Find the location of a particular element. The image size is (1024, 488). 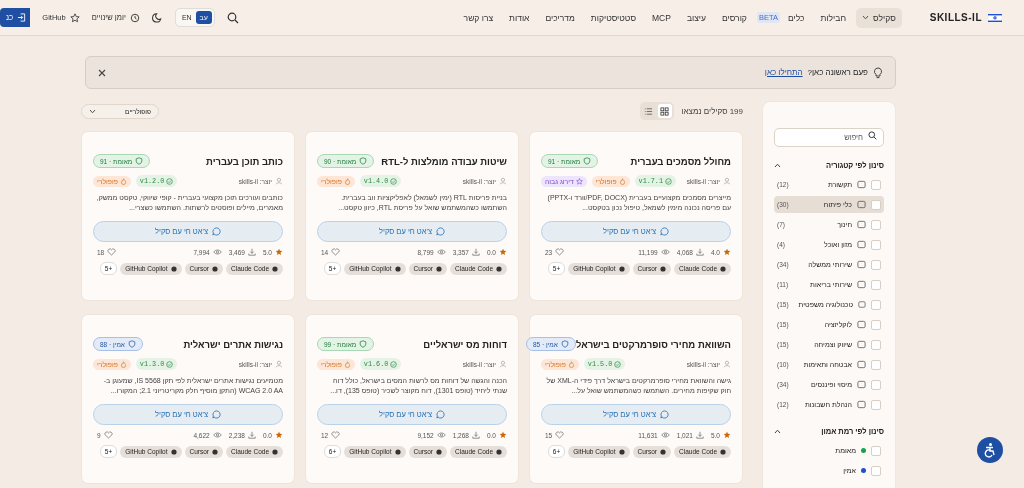

grid-icon is located at coordinates (664, 111).